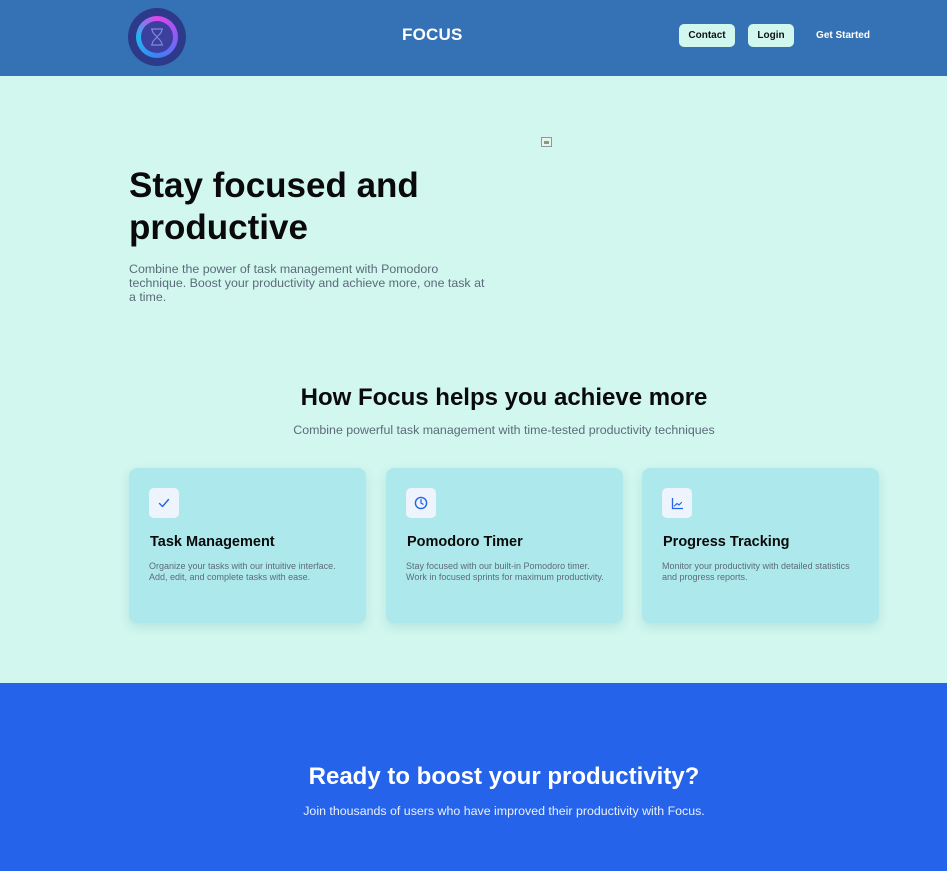 This screenshot has height=871, width=947. I want to click on cta-title: Ready to boost your productivity?, so click(504, 776).